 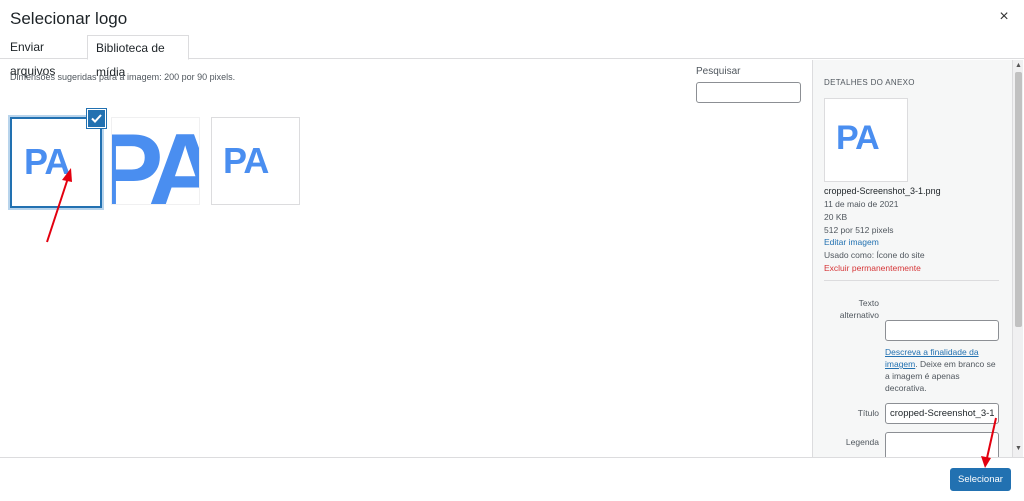 I want to click on media-tabs: Enviar arquivos Biblioteca de mídia, so click(x=512, y=57).